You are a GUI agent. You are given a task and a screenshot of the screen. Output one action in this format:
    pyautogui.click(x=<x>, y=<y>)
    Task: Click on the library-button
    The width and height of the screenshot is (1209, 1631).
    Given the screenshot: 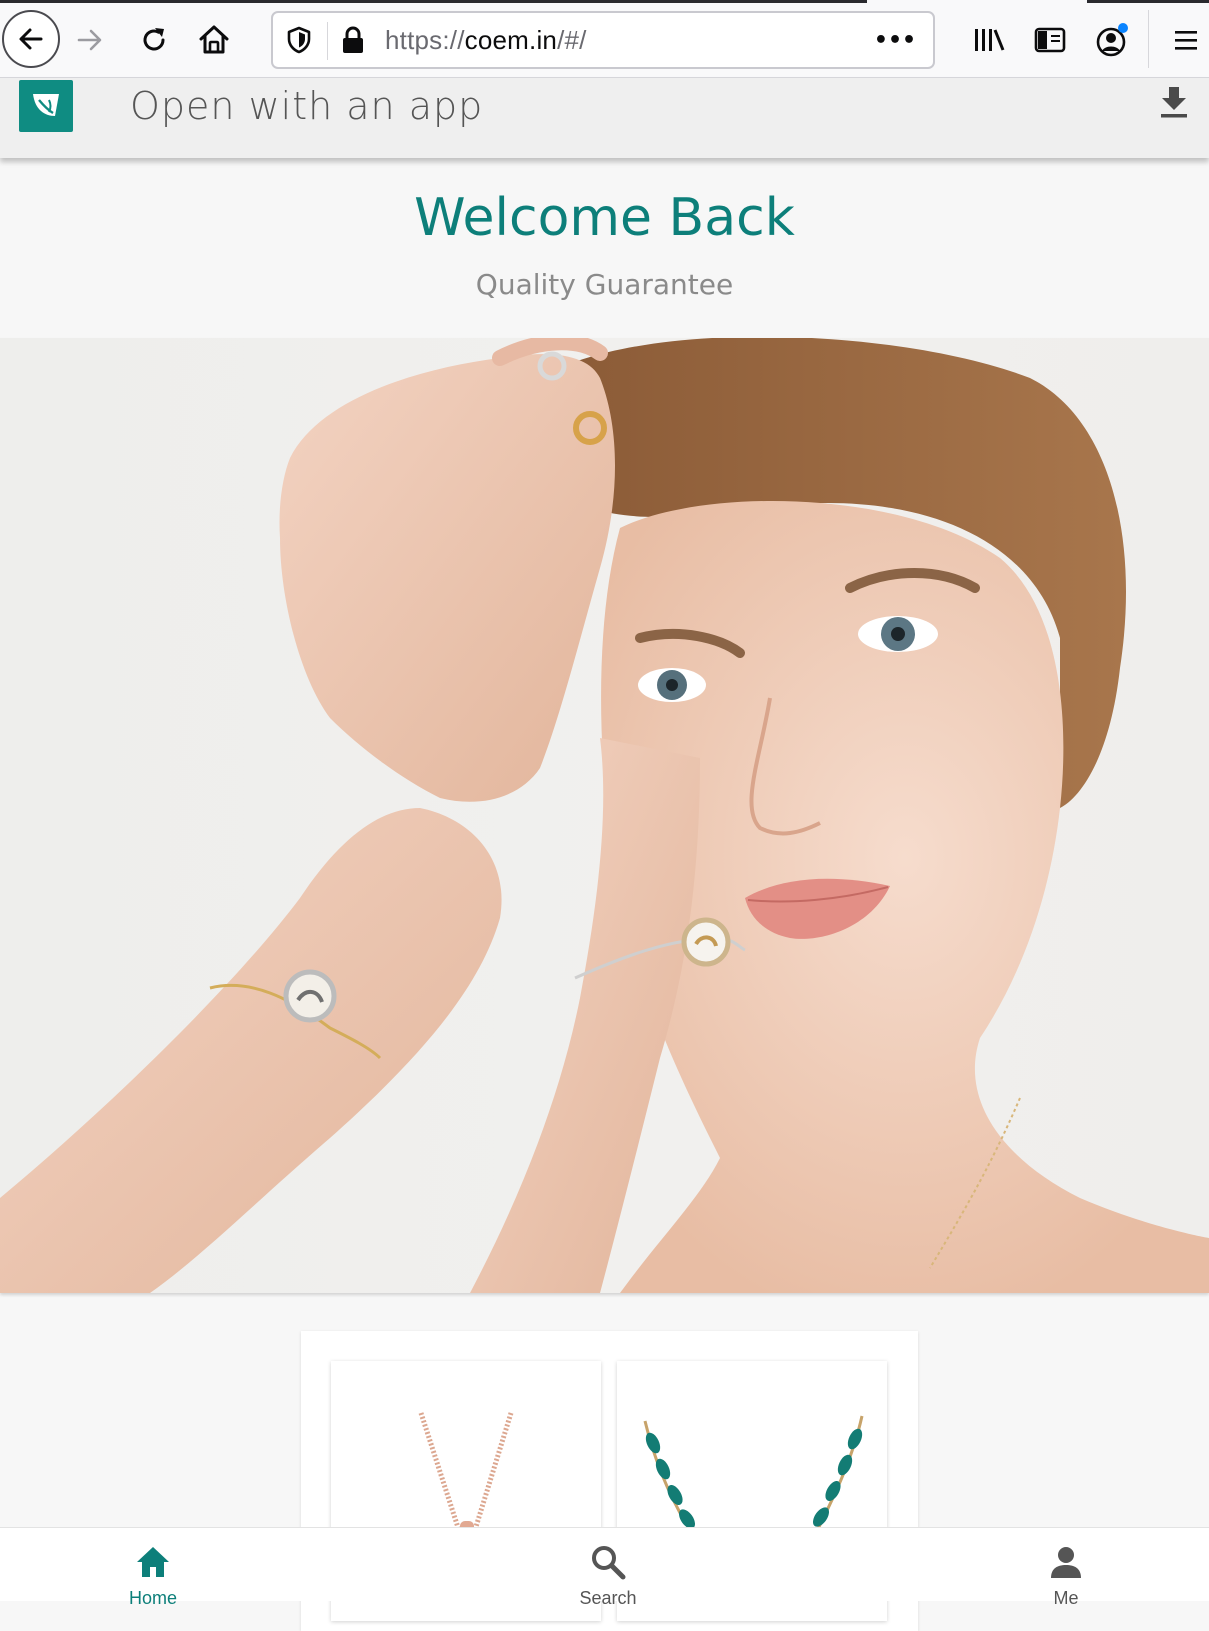 What is the action you would take?
    pyautogui.click(x=990, y=40)
    